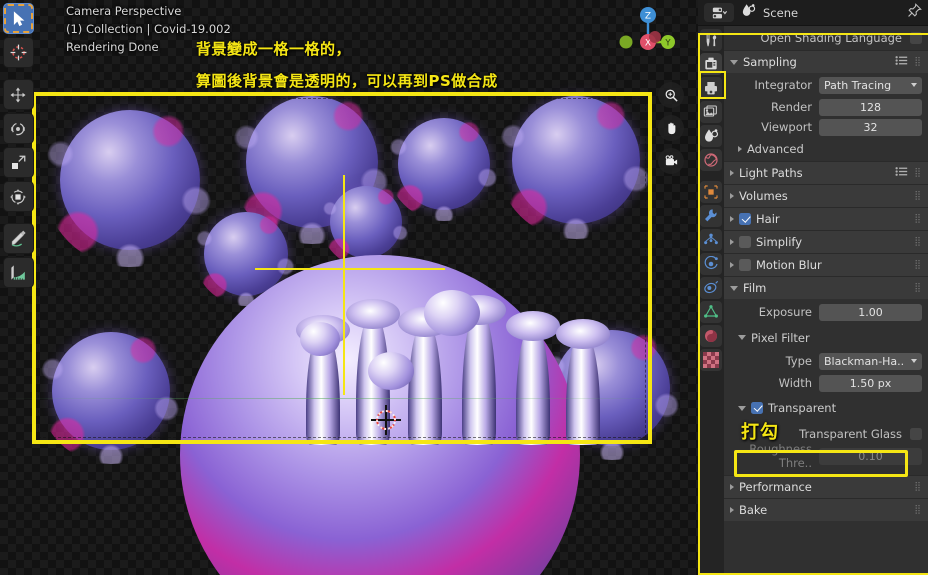  I want to click on annotate-tool, so click(18, 238).